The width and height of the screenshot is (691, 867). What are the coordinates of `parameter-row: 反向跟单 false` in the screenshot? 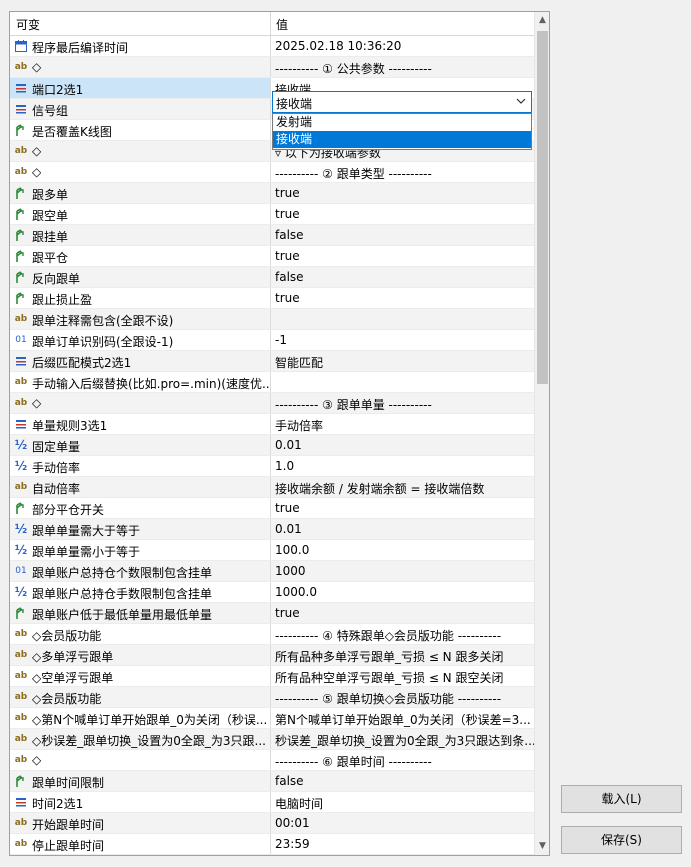 It's located at (272, 277).